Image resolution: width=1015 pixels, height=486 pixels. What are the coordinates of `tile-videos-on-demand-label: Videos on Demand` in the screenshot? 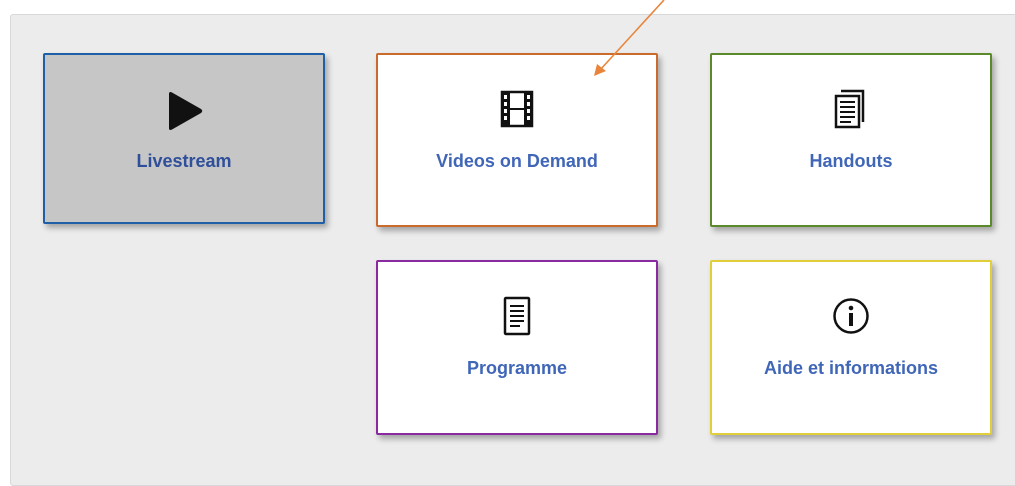 It's located at (517, 161).